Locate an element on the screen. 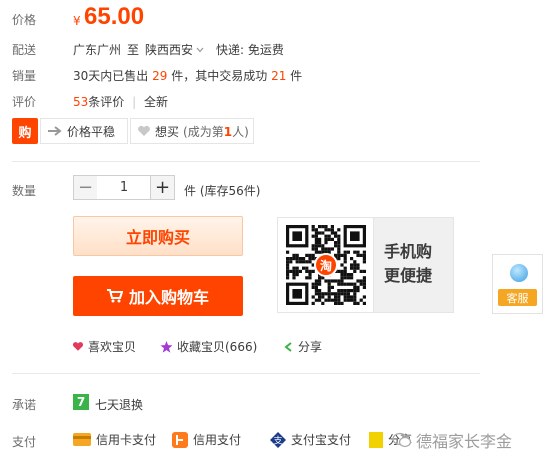  sold-count: 29 is located at coordinates (160, 76).